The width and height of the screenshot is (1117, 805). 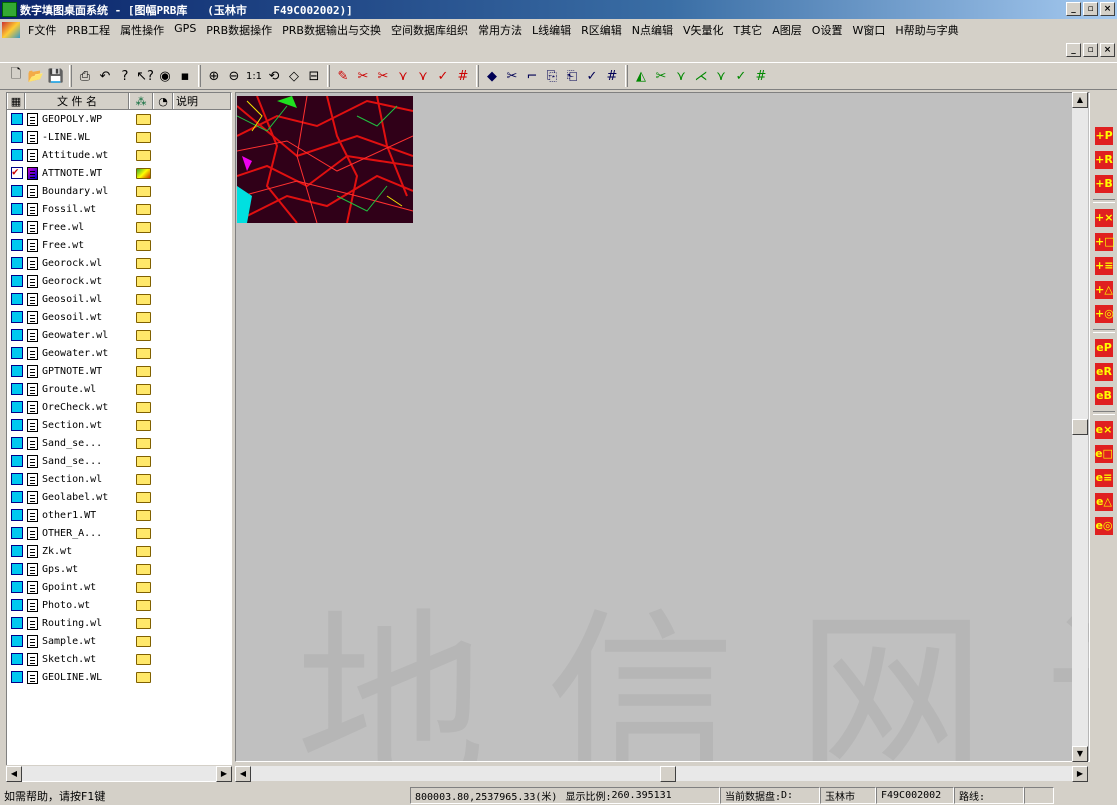 I want to click on file-row: Free.wt, so click(x=119, y=245).